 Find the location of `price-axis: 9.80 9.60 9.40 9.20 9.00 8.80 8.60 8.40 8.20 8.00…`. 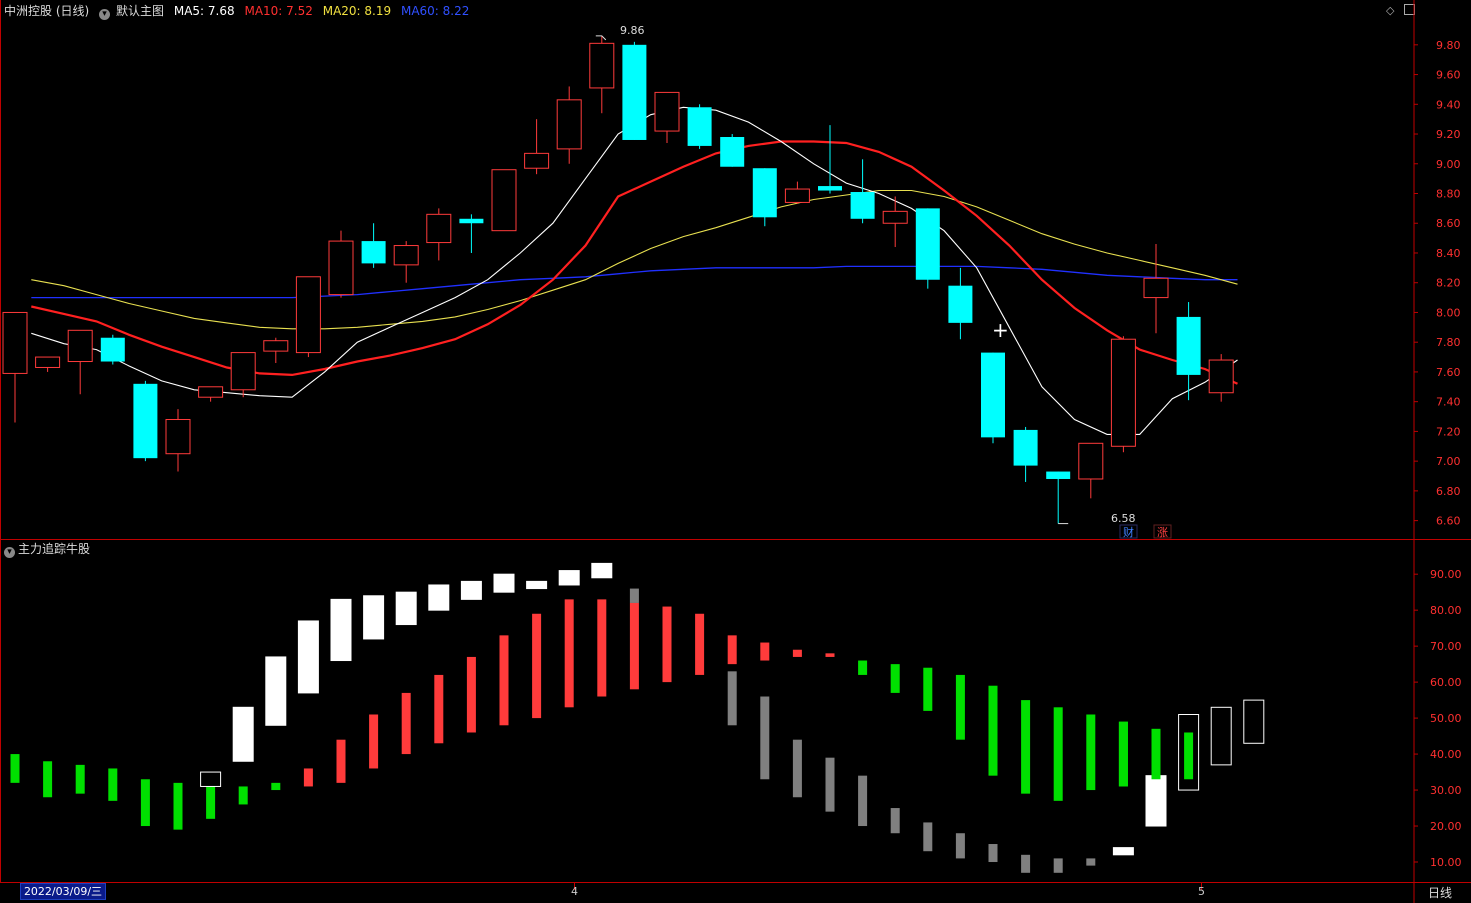

price-axis: 9.80 9.60 9.40 9.20 9.00 8.80 8.60 8.40 8.20 8.00… is located at coordinates (1437, 283).